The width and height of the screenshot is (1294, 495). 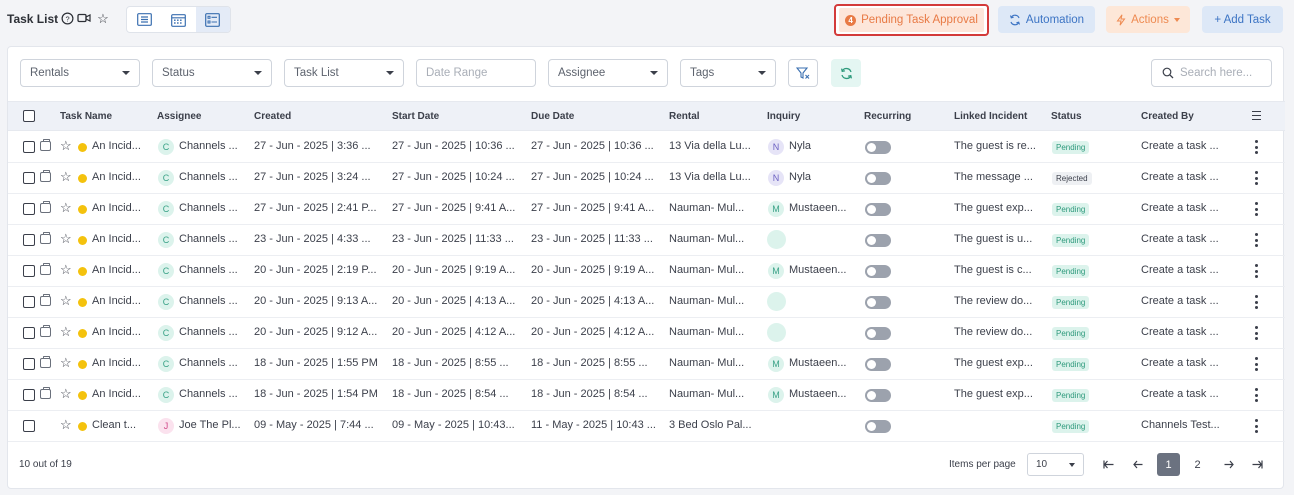 I want to click on column-rental: Rental, so click(x=684, y=116).